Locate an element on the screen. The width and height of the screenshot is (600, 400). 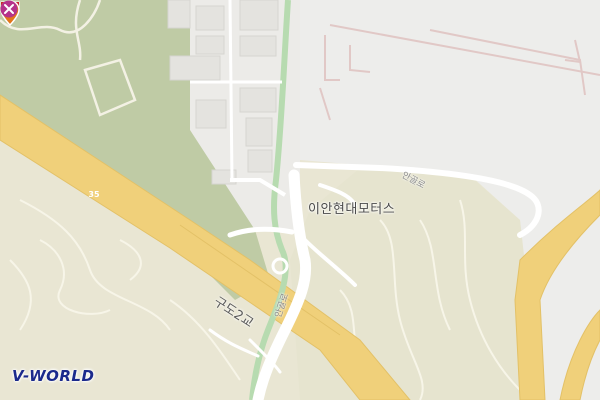
vworld-logo: V-WORLD is located at coordinates (53, 376).